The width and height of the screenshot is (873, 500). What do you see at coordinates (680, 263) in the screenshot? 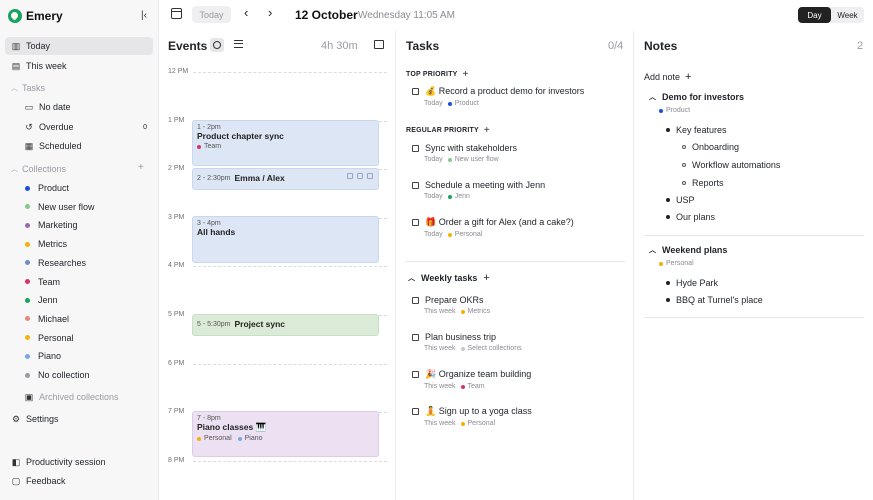
I see `note-tag-label: Personal` at bounding box center [680, 263].